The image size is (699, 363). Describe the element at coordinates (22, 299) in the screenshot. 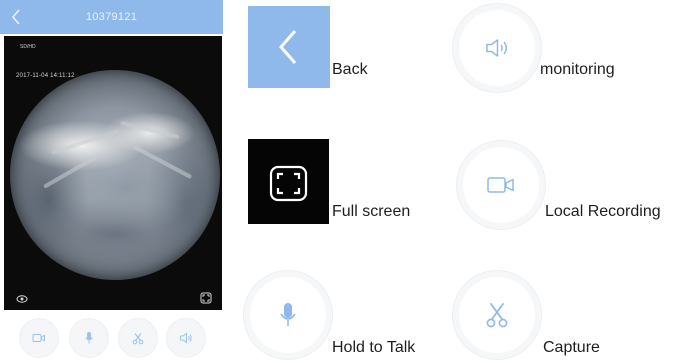

I see `eye-icon` at that location.